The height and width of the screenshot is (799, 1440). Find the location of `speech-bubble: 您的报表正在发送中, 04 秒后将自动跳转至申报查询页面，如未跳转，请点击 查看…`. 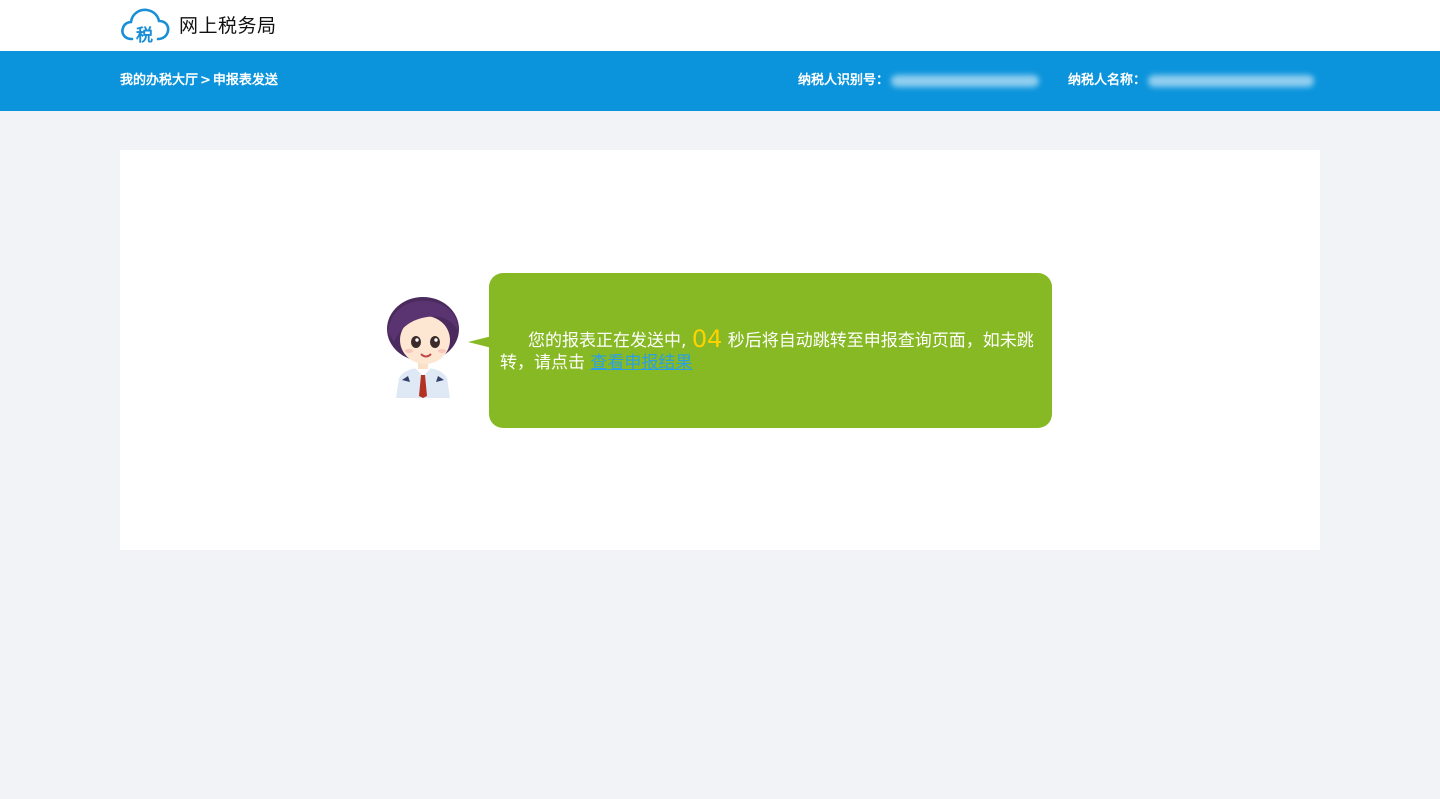

speech-bubble: 您的报表正在发送中, 04 秒后将自动跳转至申报查询页面，如未跳转，请点击 查看… is located at coordinates (770, 350).